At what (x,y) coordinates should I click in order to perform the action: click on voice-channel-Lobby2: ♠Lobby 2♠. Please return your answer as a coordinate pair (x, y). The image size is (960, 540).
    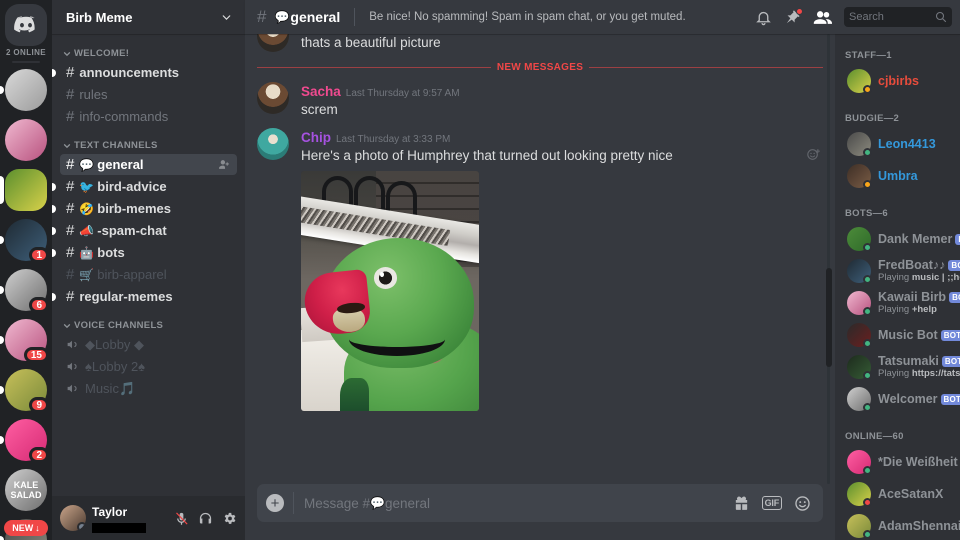
    Looking at the image, I should click on (148, 366).